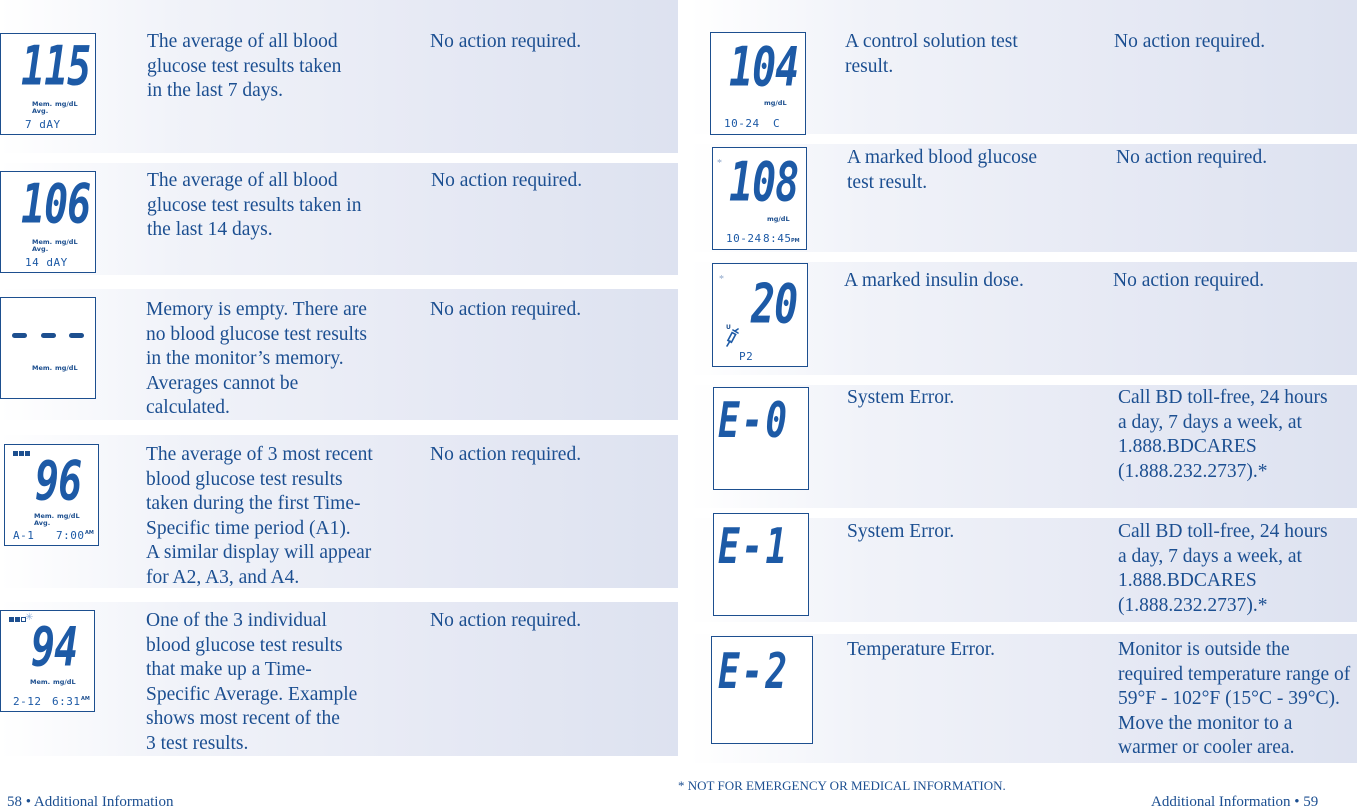 The image size is (1357, 811). Describe the element at coordinates (243, 718) in the screenshot. I see `text-line: shows most recent of the` at that location.